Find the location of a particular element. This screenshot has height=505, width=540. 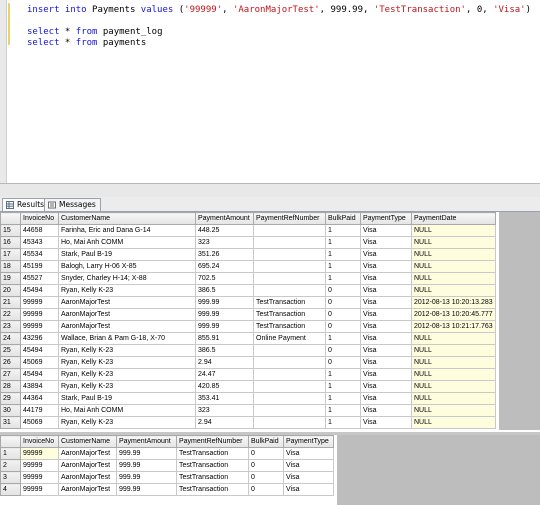

table-row: 31 45069 Ryan, Kelly K-23 2.94 1 Visa NULL is located at coordinates (248, 422).